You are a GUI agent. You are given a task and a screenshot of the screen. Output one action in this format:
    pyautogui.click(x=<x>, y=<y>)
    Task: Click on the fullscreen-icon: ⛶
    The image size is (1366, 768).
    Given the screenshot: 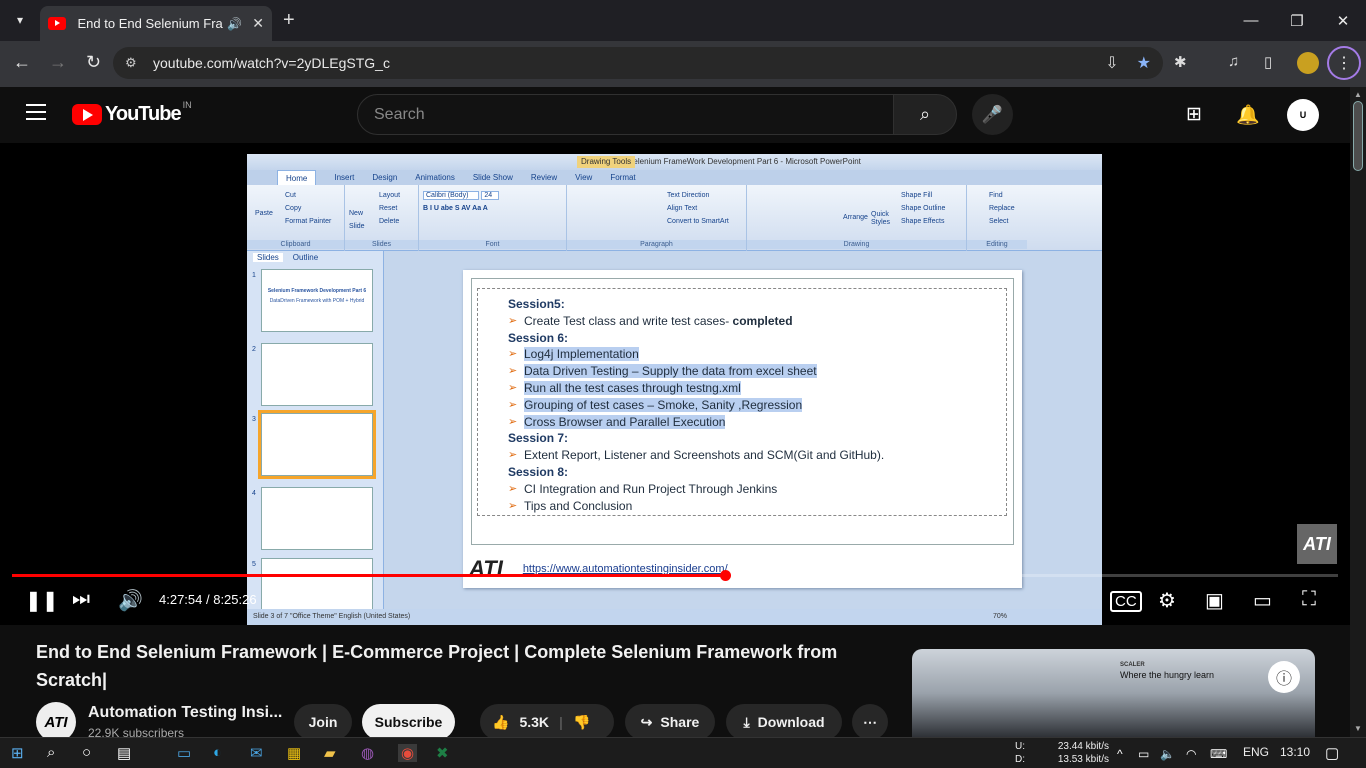 What is the action you would take?
    pyautogui.click(x=1309, y=599)
    